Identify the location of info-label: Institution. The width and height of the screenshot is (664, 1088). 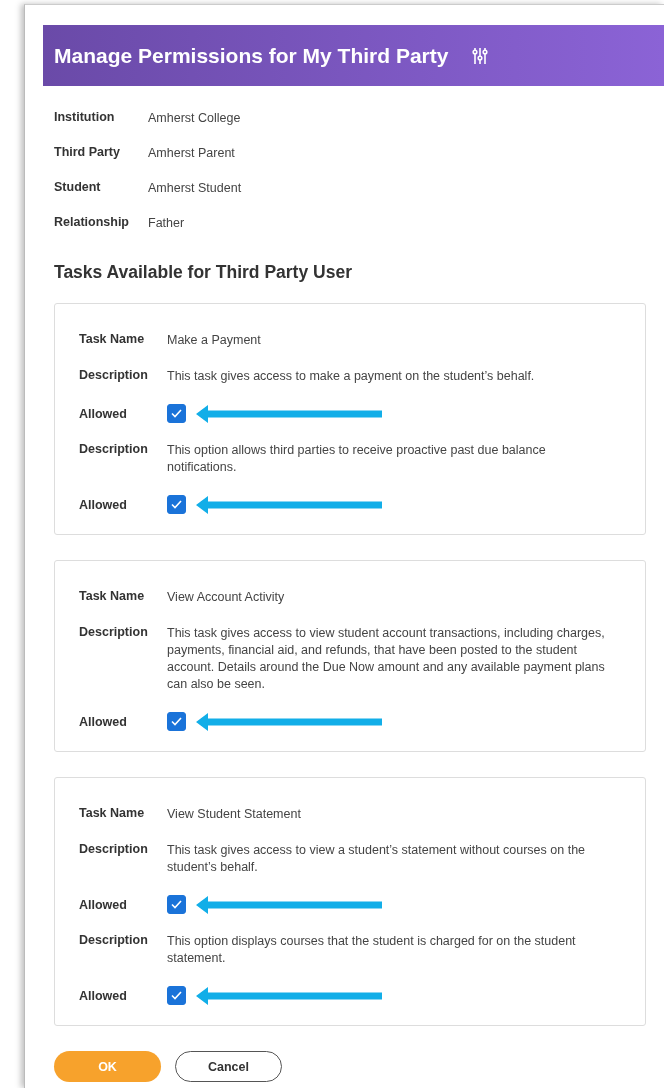
(85, 118).